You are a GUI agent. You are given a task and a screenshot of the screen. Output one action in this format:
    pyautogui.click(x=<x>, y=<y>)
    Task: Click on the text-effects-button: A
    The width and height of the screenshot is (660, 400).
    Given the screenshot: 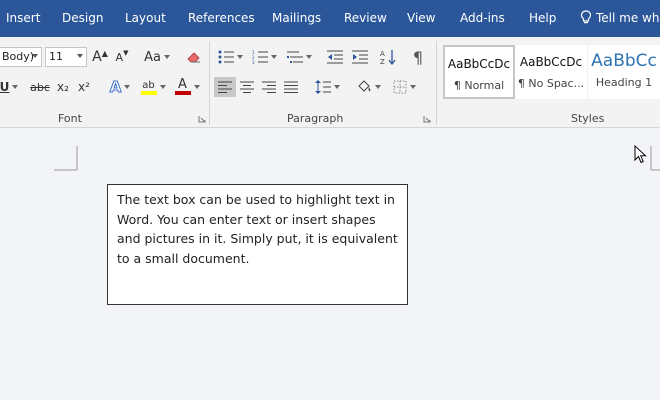 What is the action you would take?
    pyautogui.click(x=120, y=87)
    